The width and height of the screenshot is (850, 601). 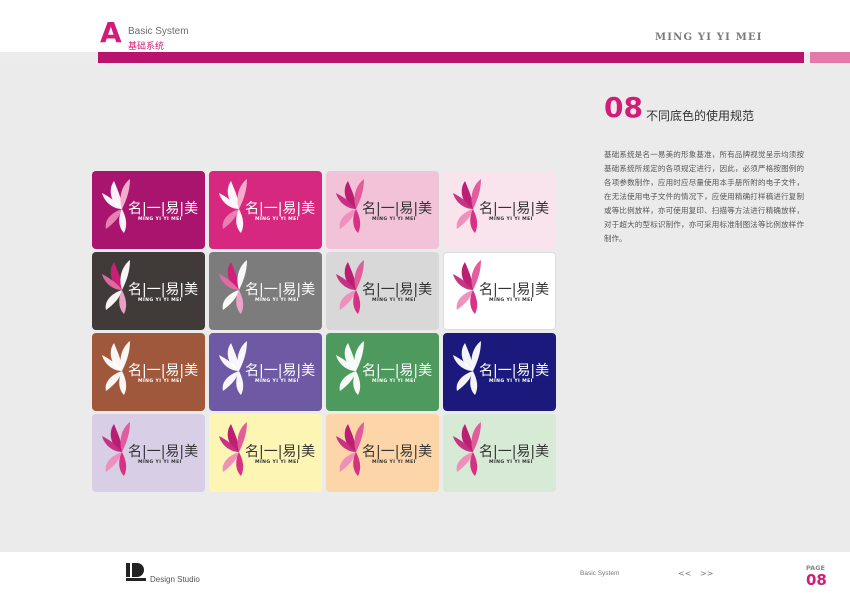 What do you see at coordinates (146, 47) in the screenshot?
I see `section-name-zh: 基础系统` at bounding box center [146, 47].